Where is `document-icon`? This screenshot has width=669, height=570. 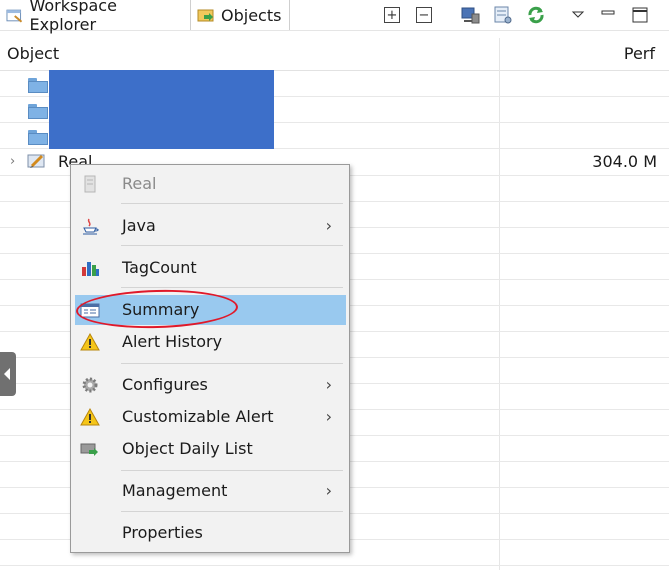 document-icon is located at coordinates (90, 184).